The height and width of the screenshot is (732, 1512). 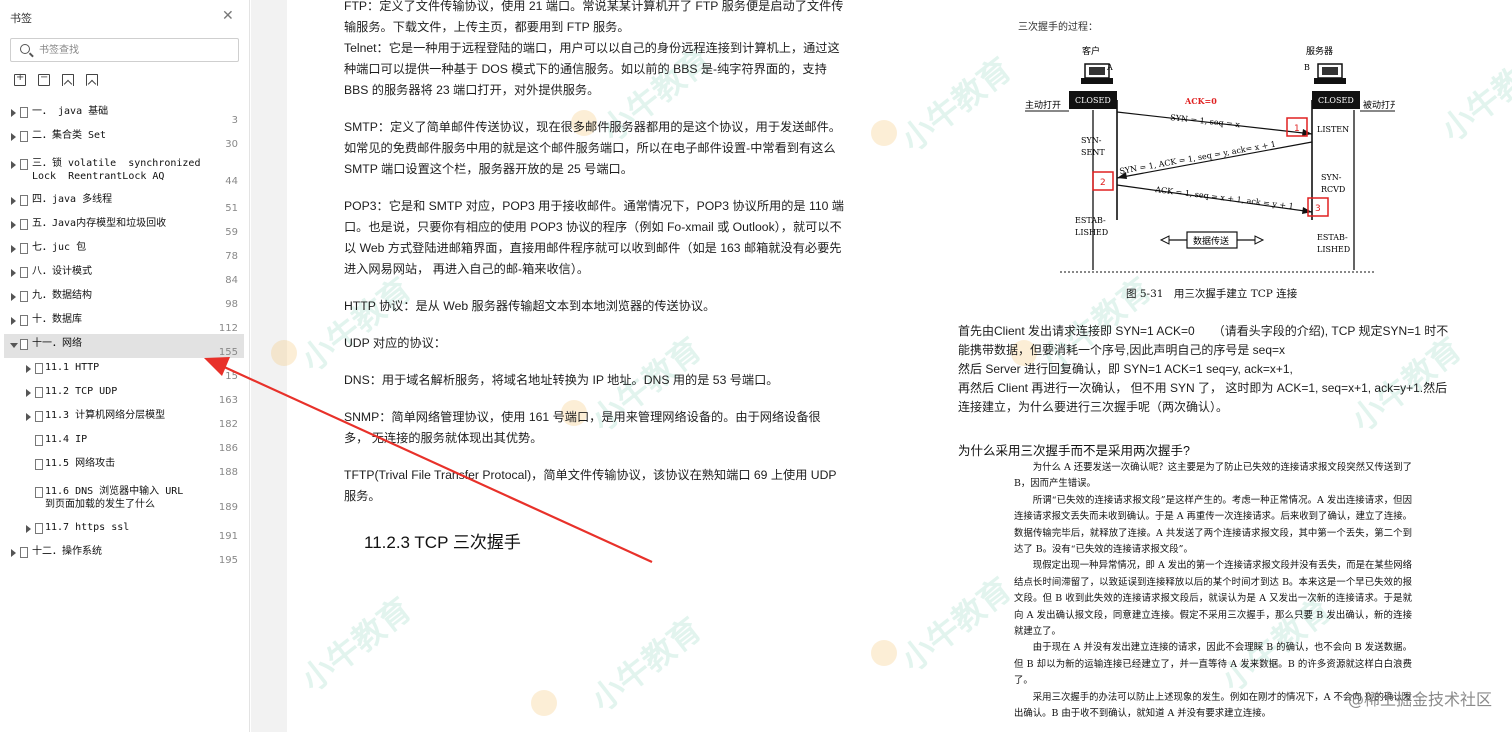 What do you see at coordinates (1419, 699) in the screenshot?
I see `corner-brand-mark: @稀土掘金技术社区` at bounding box center [1419, 699].